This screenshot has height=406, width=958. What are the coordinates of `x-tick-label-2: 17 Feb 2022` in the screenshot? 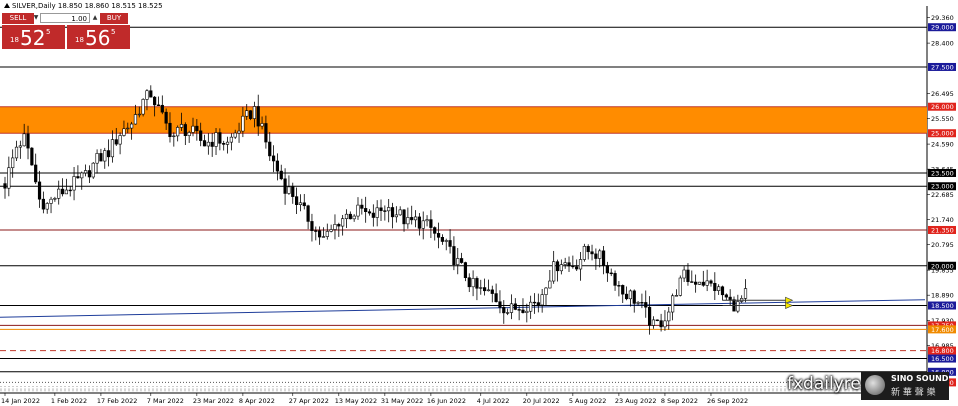 It's located at (117, 401).